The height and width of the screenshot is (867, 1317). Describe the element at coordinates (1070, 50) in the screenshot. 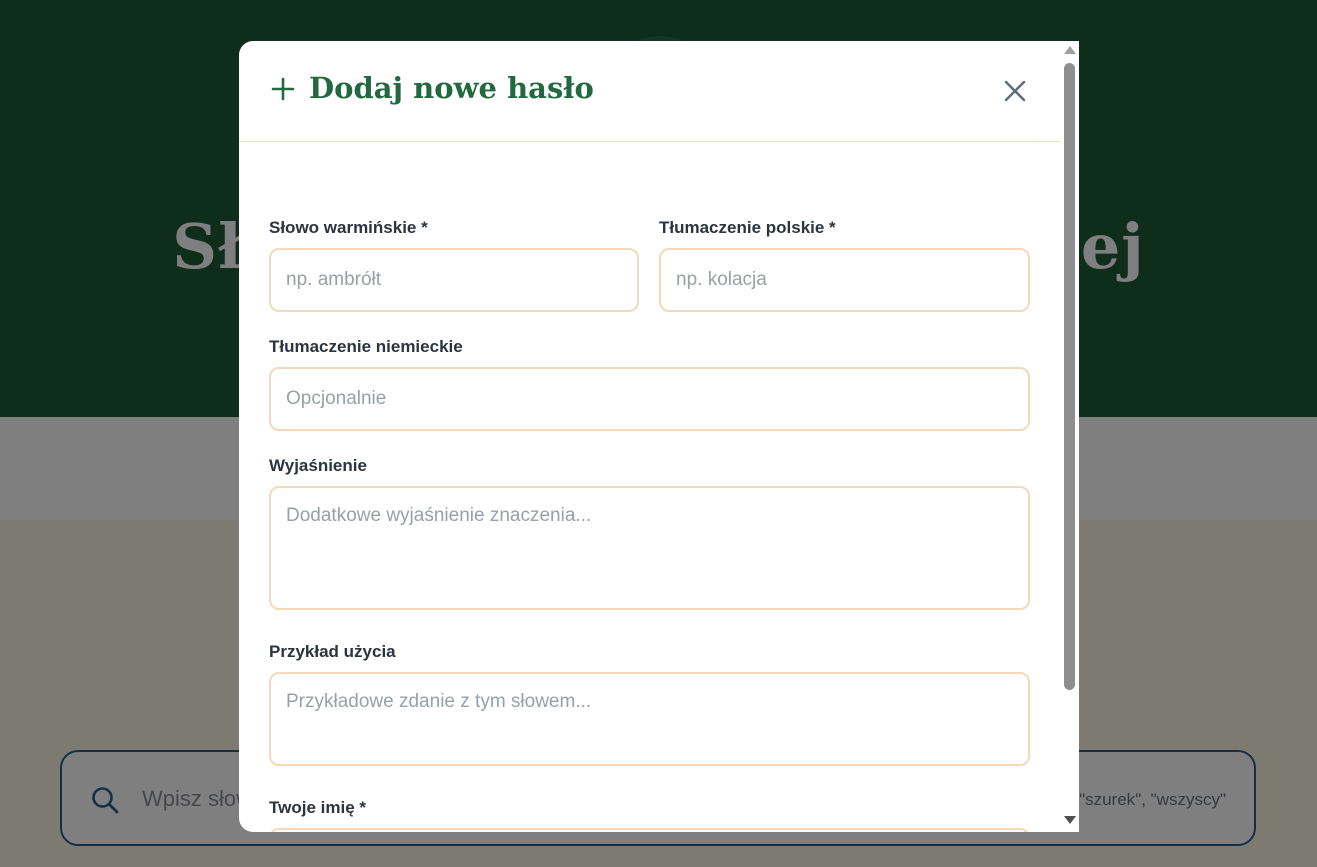

I see `scroll-up-arrow-icon` at that location.